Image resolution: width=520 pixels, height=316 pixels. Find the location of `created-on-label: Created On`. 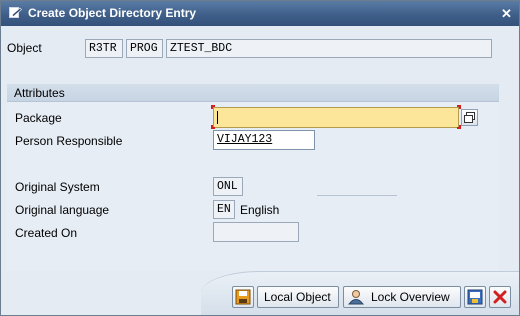

created-on-label: Created On is located at coordinates (46, 233).